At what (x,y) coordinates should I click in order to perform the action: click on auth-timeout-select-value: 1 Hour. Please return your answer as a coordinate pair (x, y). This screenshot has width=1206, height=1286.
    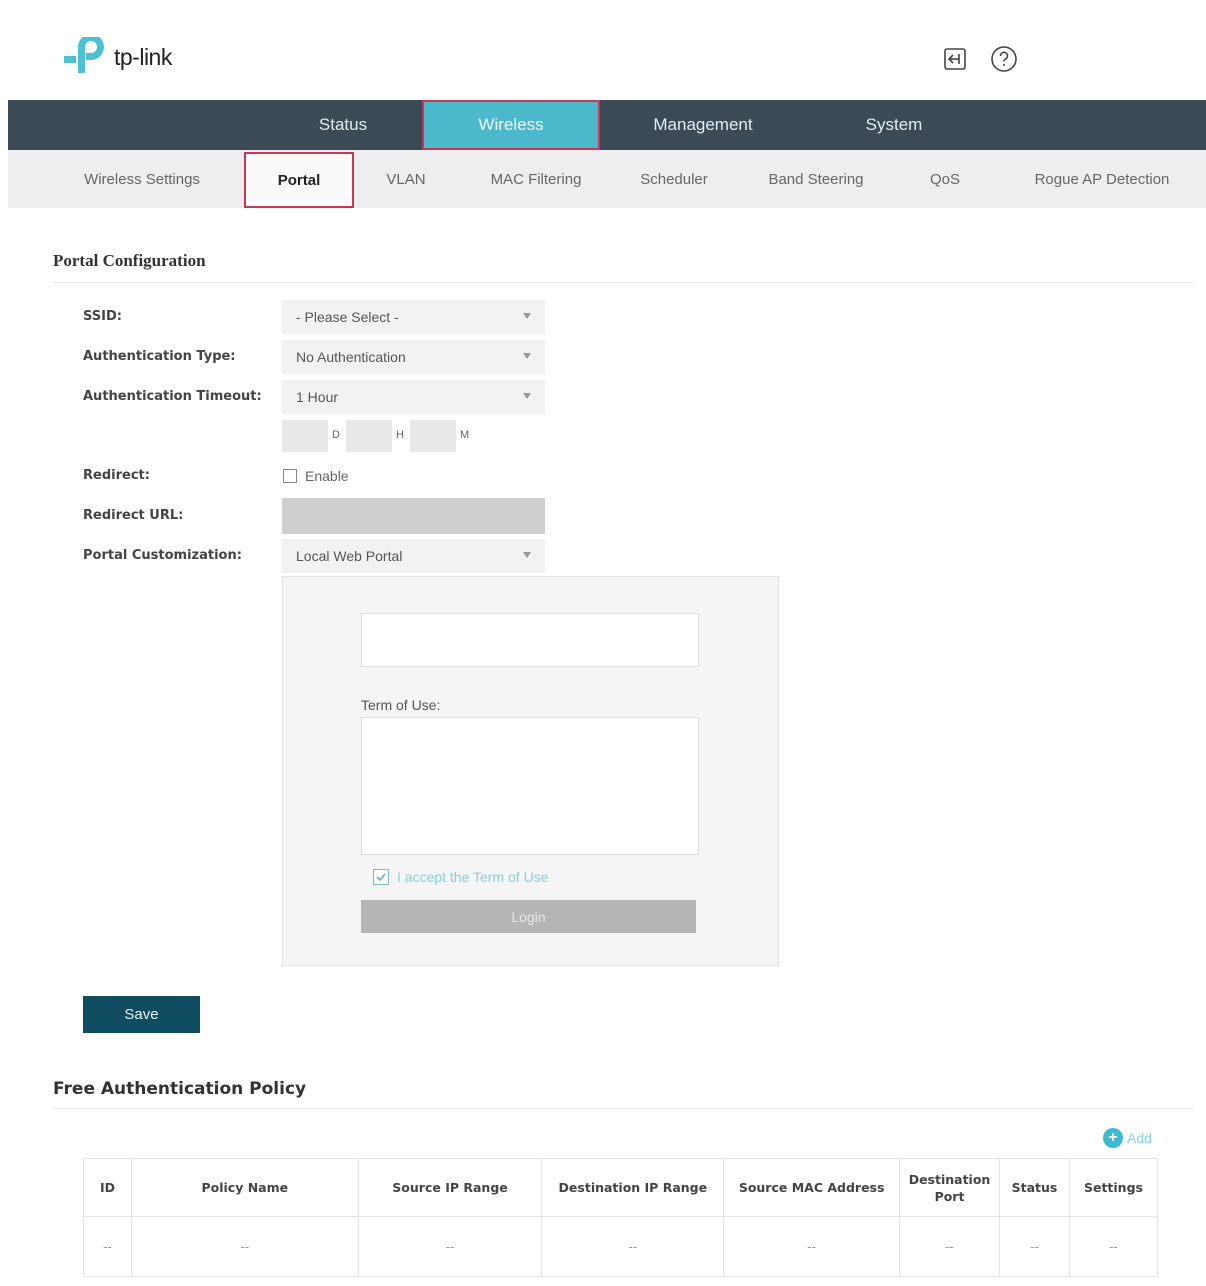
    Looking at the image, I should click on (317, 397).